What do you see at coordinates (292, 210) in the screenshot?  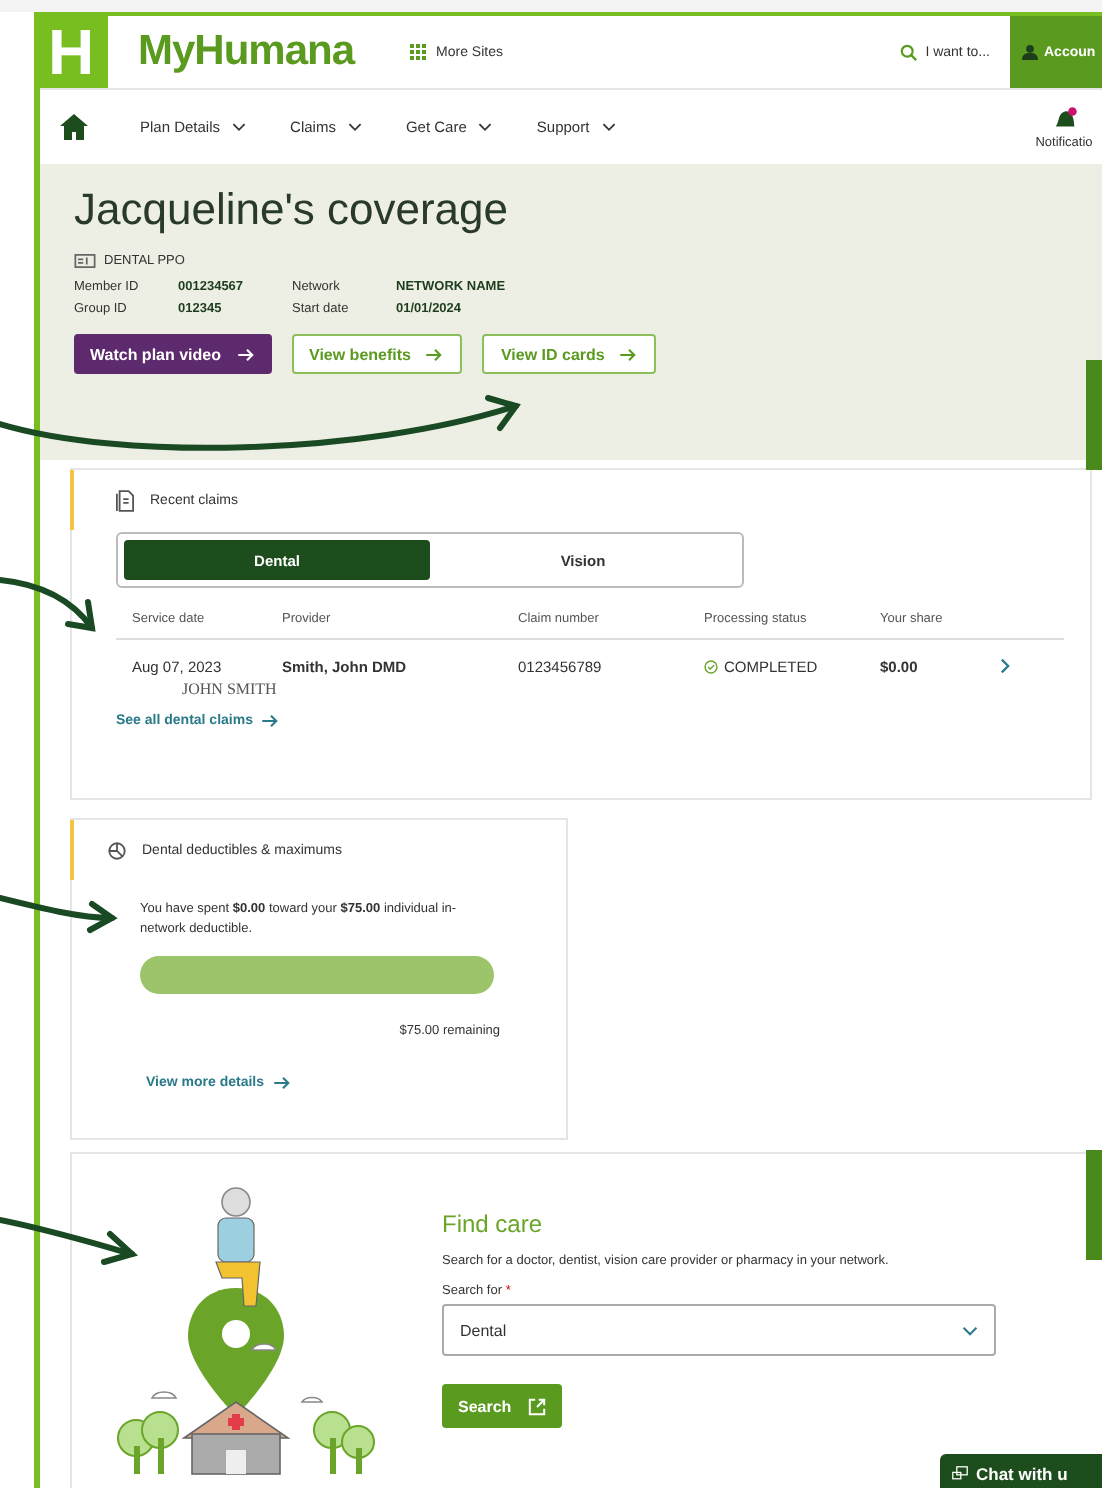 I see `page-title: Jacqueline's coverage` at bounding box center [292, 210].